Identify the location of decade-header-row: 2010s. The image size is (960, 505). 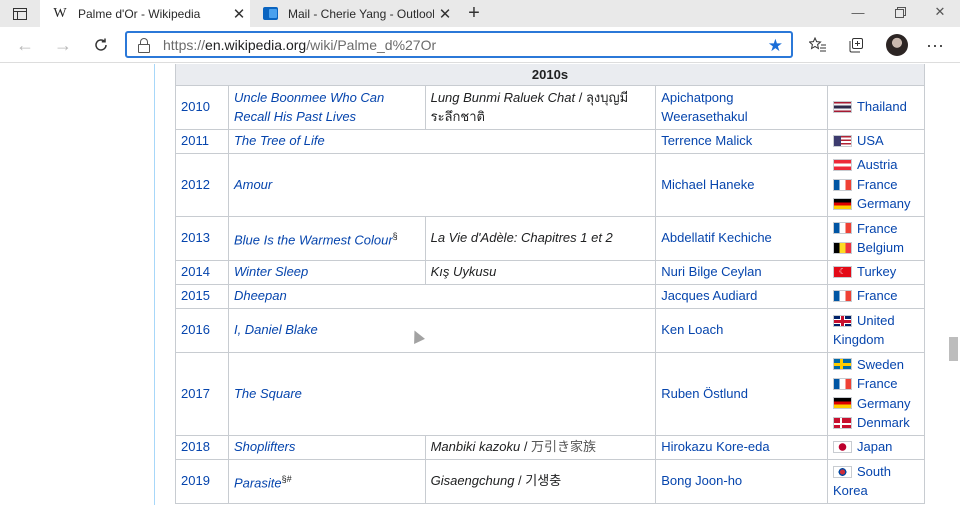
(550, 75).